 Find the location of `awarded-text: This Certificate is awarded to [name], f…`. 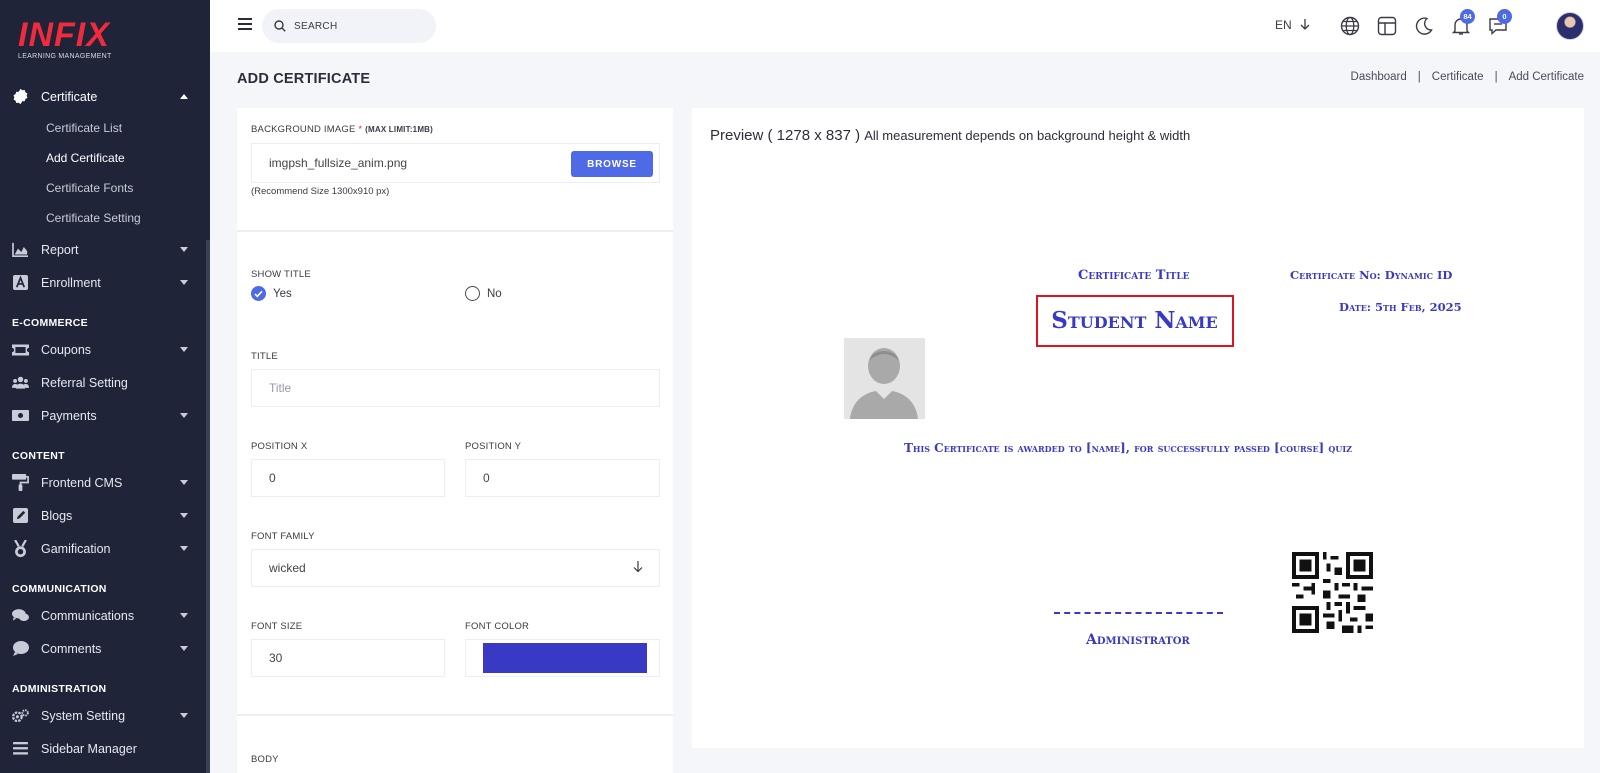

awarded-text: This Certificate is awarded to [name], f… is located at coordinates (1128, 448).